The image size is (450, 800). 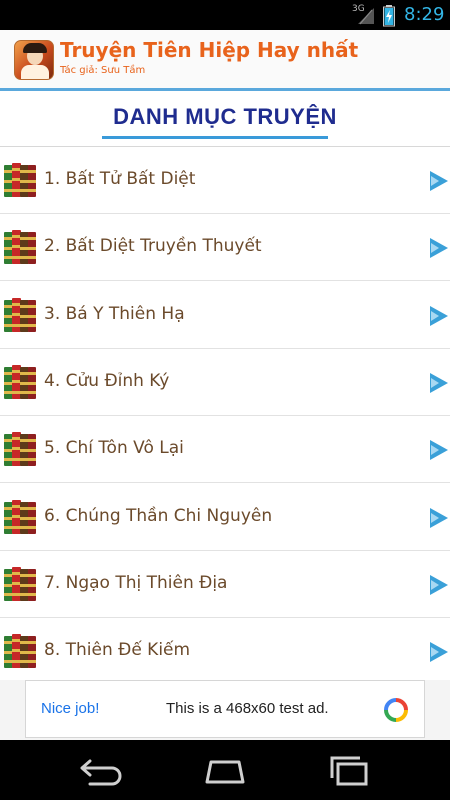 I want to click on story-list-item: 1. Bất Tử Bất Diệt, so click(x=225, y=180).